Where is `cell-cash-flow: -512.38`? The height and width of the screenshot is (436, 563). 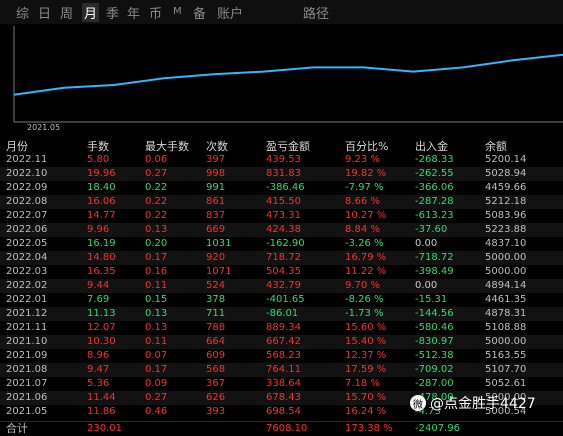
cell-cash-flow: -512.38 is located at coordinates (434, 355).